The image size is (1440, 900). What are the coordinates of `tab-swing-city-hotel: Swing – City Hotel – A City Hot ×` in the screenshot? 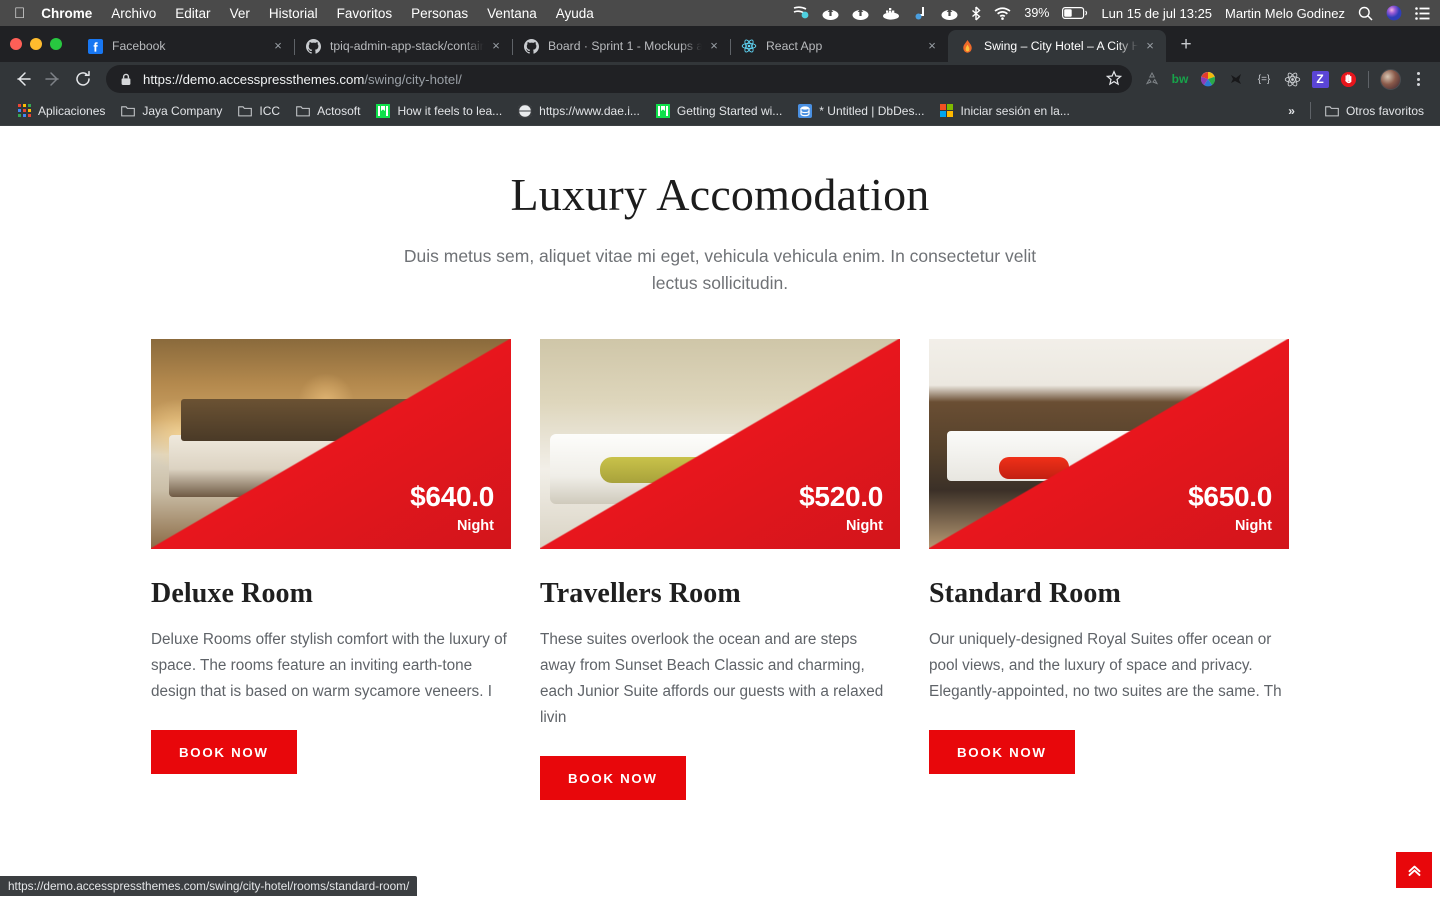 It's located at (1057, 46).